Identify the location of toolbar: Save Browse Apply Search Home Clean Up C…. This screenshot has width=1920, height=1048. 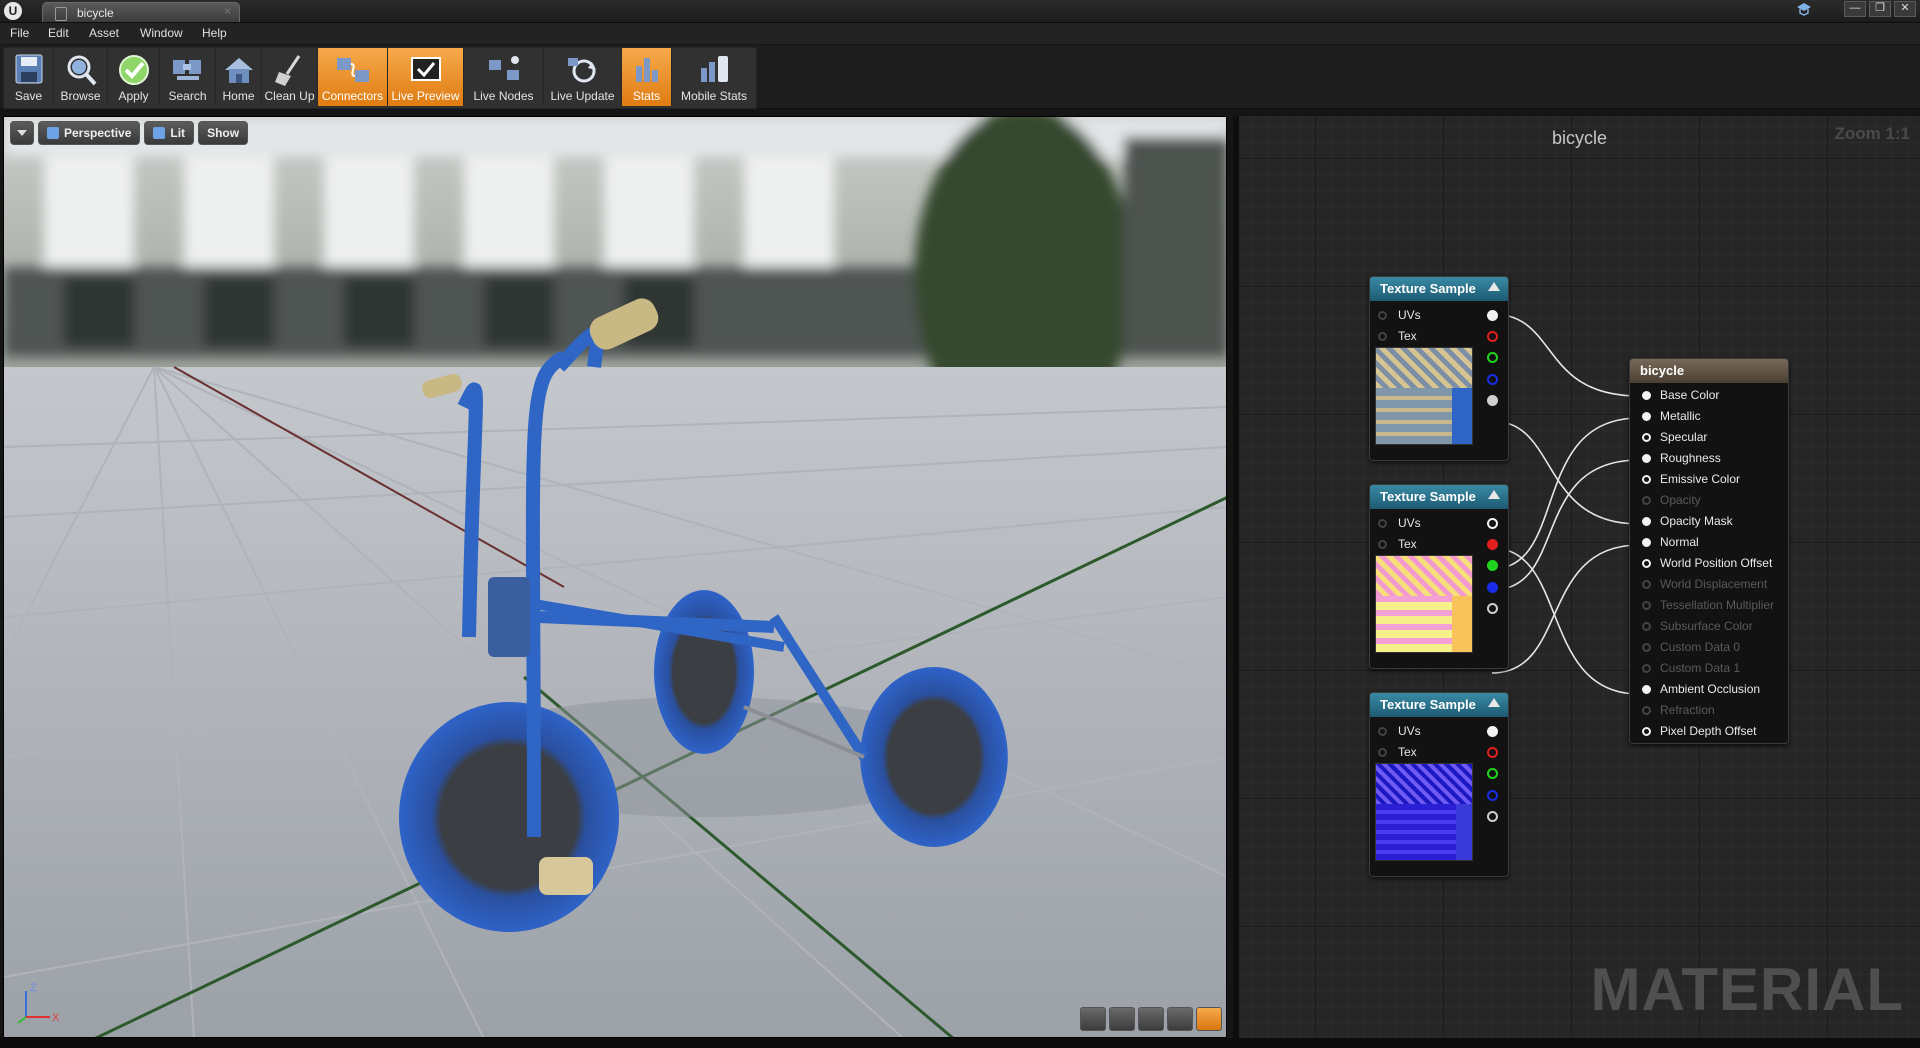
(960, 77).